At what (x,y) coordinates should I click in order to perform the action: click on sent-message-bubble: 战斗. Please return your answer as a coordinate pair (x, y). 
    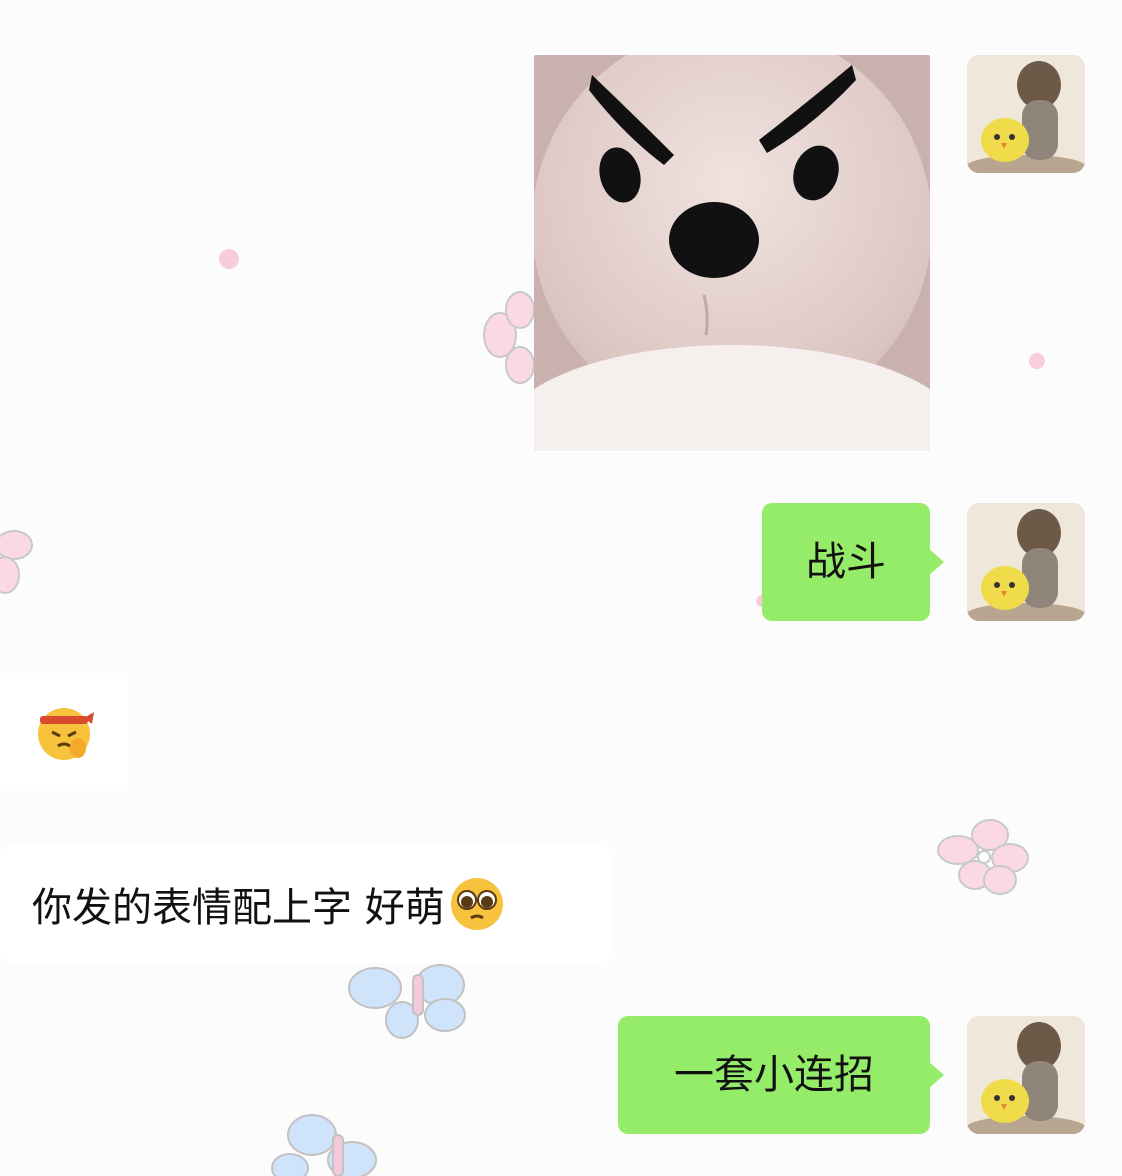
    Looking at the image, I should click on (853, 562).